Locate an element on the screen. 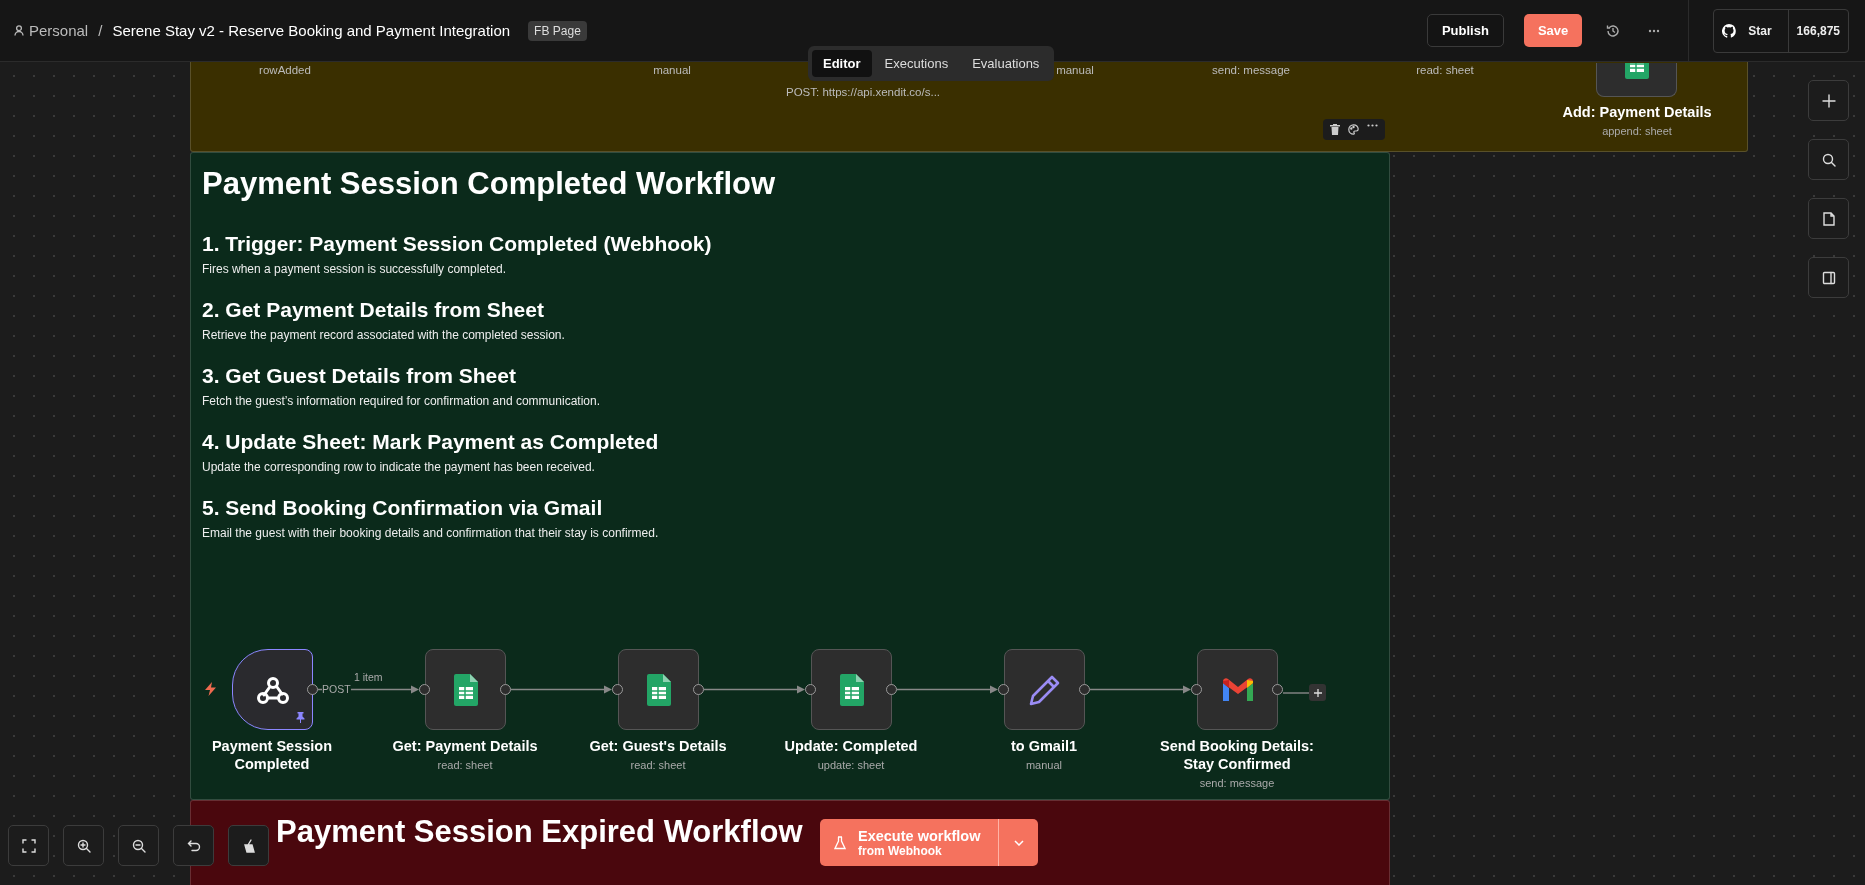 Image resolution: width=1865 pixels, height=885 pixels. tidy-up-button is located at coordinates (248, 845).